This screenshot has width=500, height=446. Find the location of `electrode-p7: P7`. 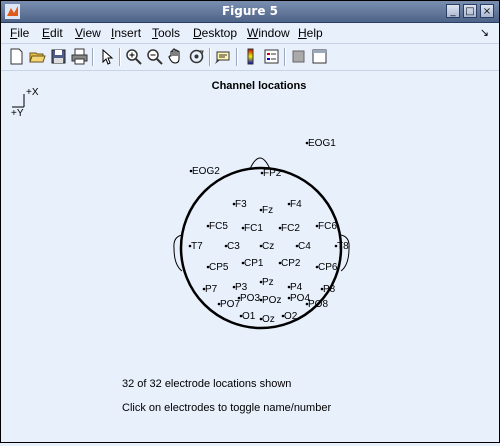

electrode-p7: P7 is located at coordinates (210, 289).